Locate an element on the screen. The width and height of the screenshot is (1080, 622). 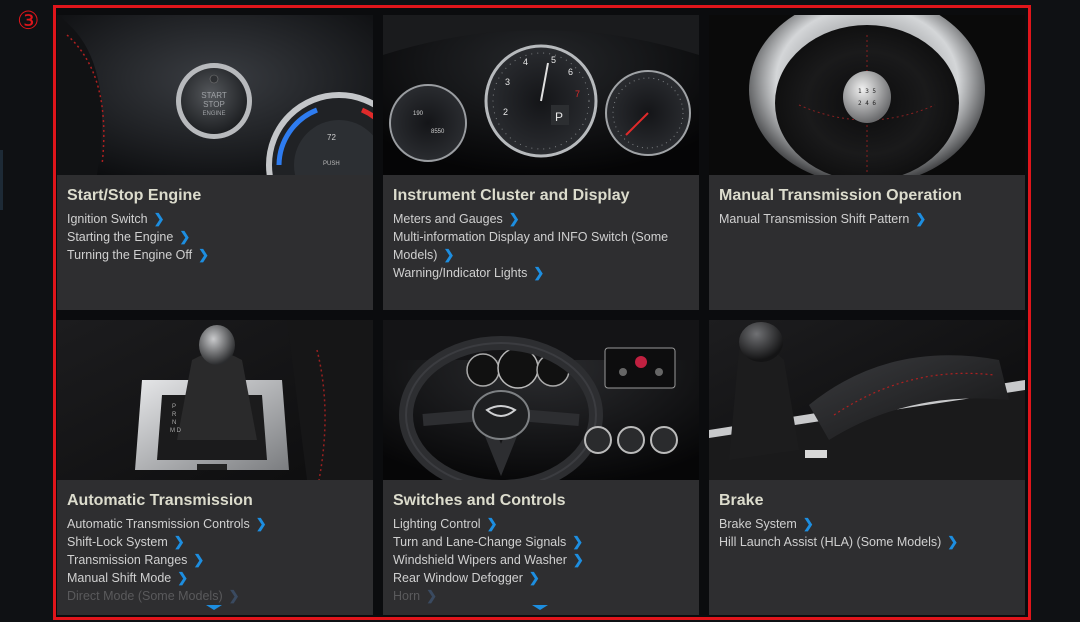
svg-text: 1 3 5 is located at coordinates (867, 91).